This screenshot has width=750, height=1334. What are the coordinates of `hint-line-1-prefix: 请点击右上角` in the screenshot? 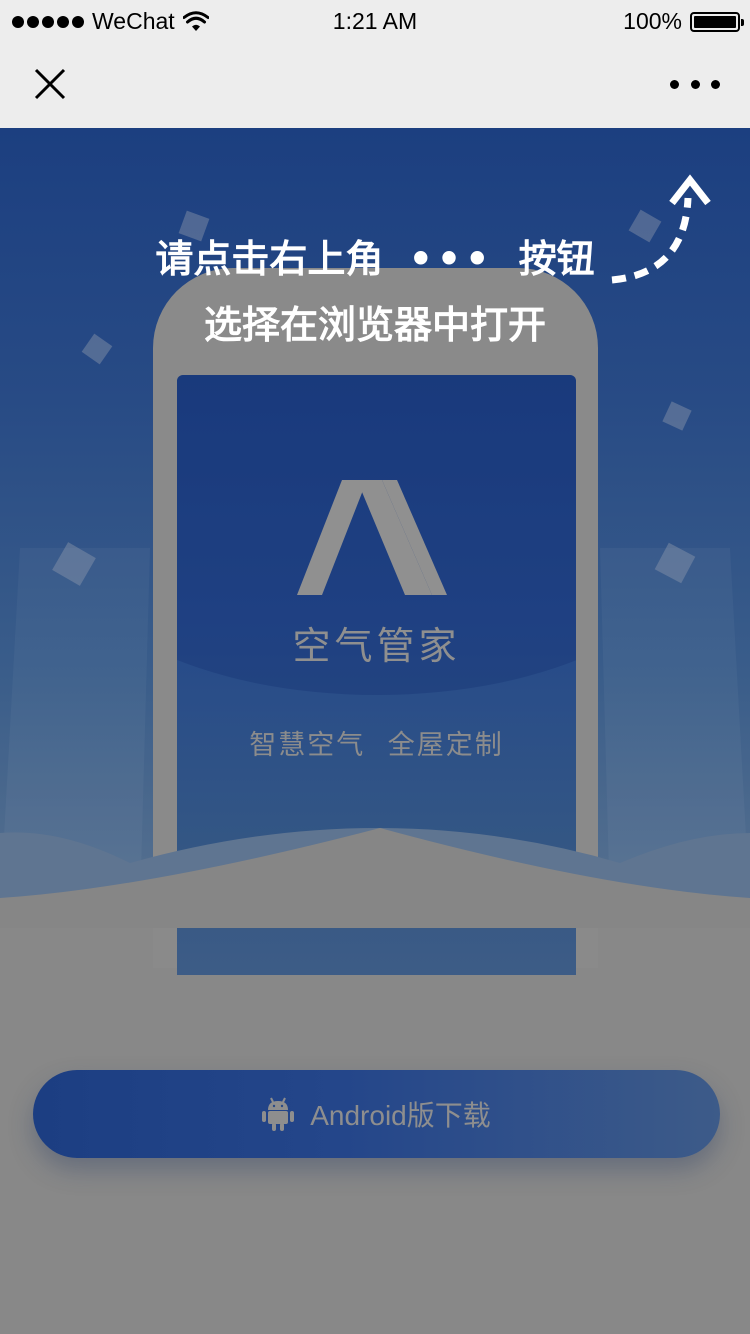 It's located at (269, 259).